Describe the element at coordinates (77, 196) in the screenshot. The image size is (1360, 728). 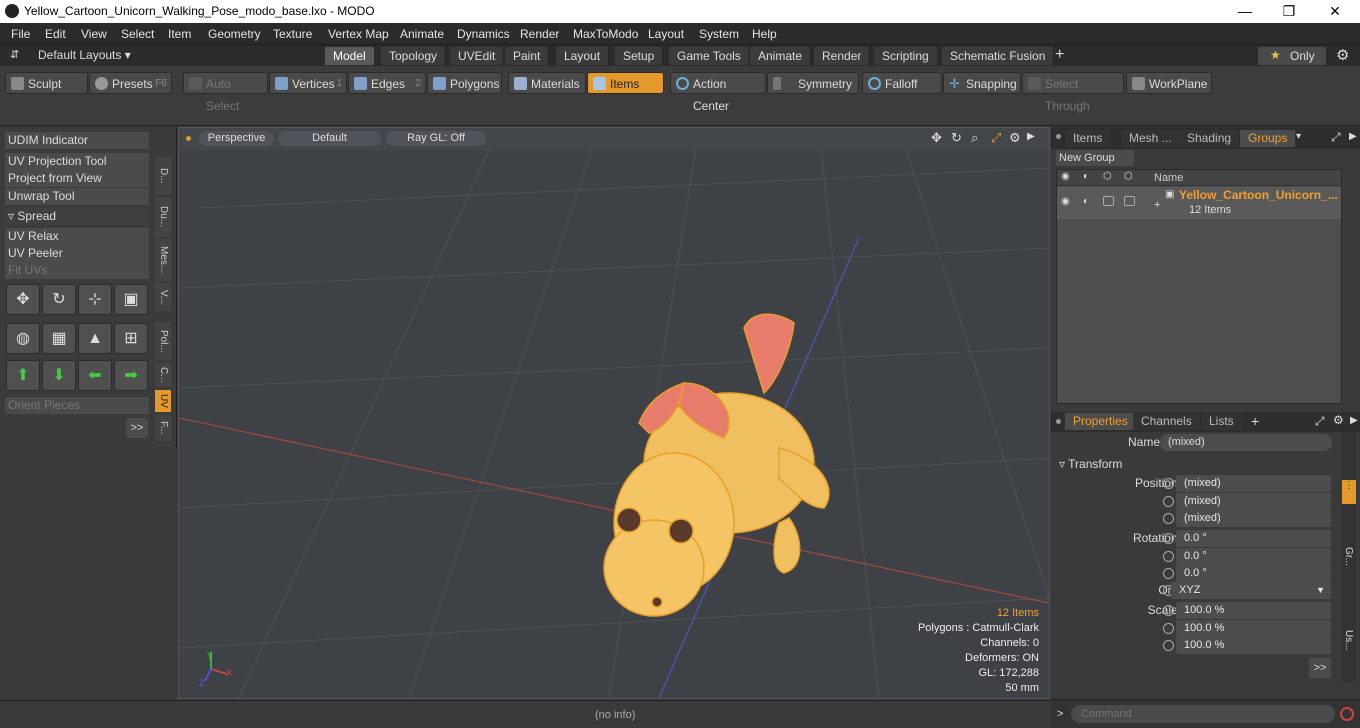
I see `unwrap-tool-button: Unwrap Tool` at that location.